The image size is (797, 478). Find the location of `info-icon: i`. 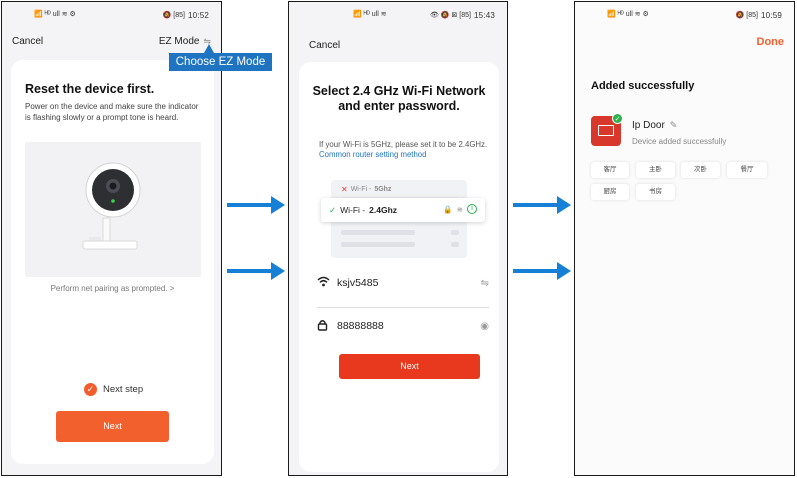

info-icon: i is located at coordinates (472, 209).